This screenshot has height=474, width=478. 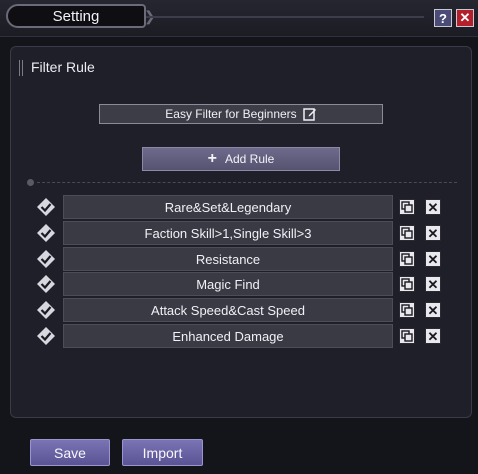 What do you see at coordinates (285, 17) in the screenshot?
I see `title-divider` at bounding box center [285, 17].